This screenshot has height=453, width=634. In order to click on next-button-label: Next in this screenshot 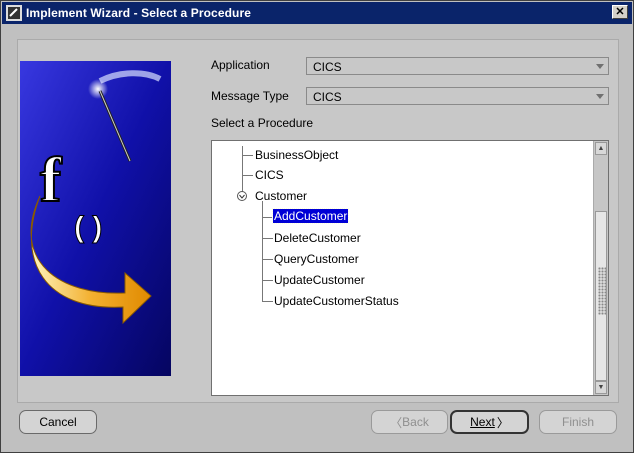, I will do `click(482, 422)`.